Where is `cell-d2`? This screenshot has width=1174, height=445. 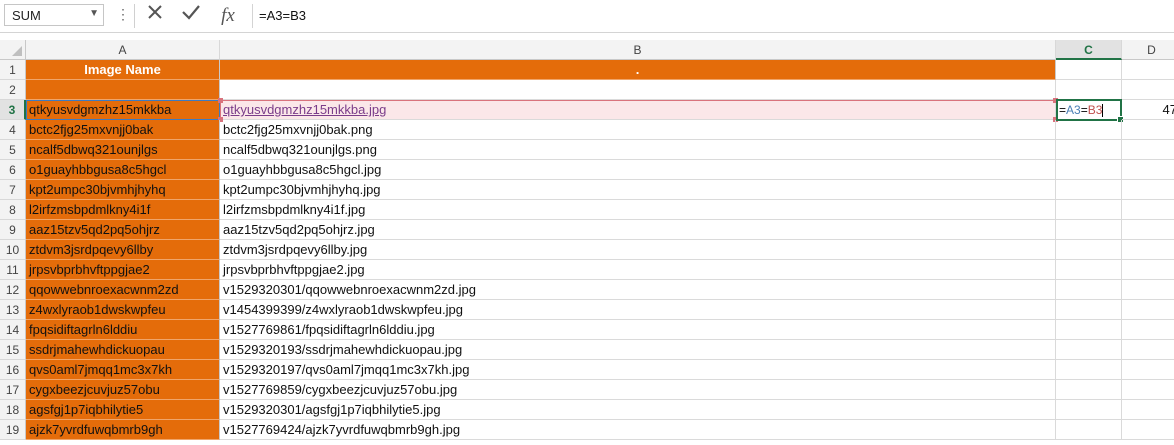
cell-d2 is located at coordinates (1148, 90).